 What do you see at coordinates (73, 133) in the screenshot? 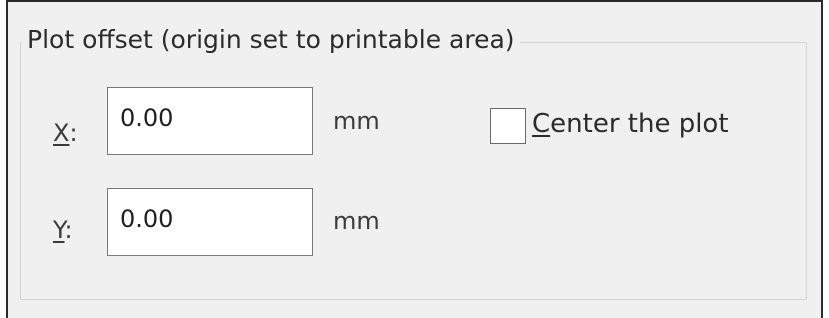
I see `x-offset-label-colon: :` at bounding box center [73, 133].